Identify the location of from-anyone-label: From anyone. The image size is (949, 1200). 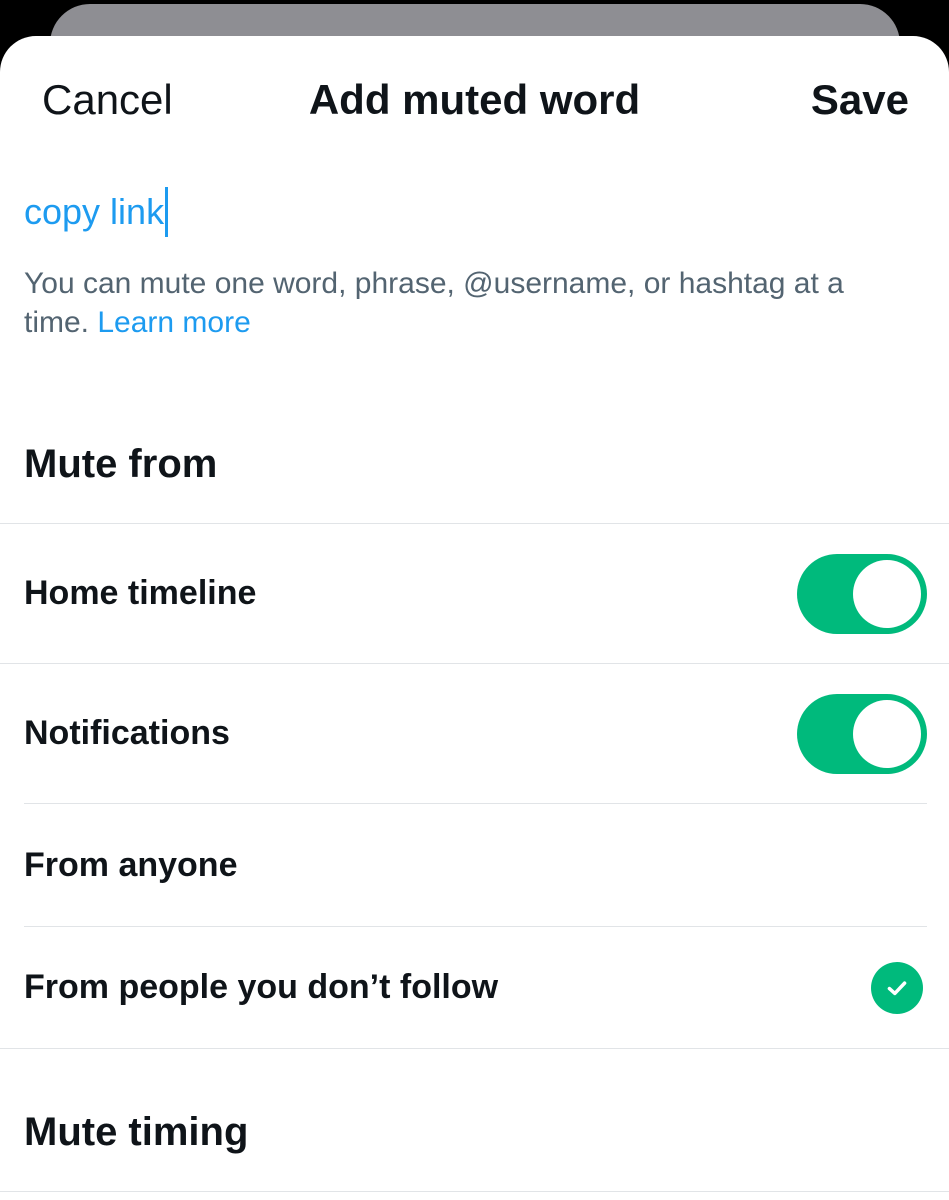
(131, 864).